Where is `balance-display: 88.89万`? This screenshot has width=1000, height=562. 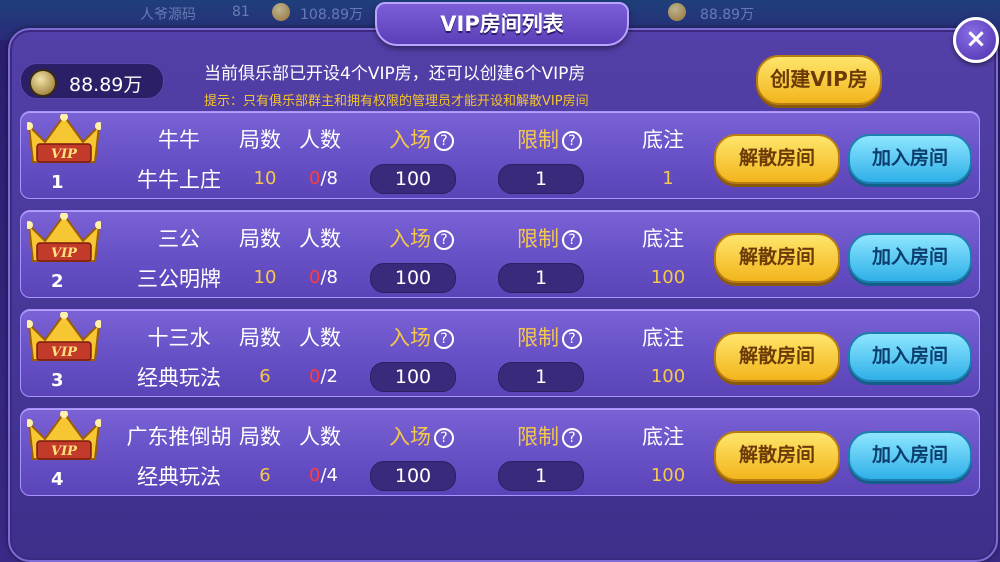
balance-display: 88.89万 is located at coordinates (92, 81).